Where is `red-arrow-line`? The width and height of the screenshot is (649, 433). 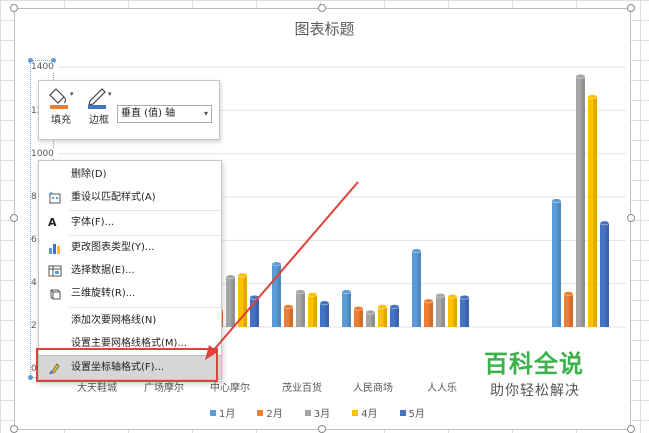
red-arrow-line is located at coordinates (285, 267).